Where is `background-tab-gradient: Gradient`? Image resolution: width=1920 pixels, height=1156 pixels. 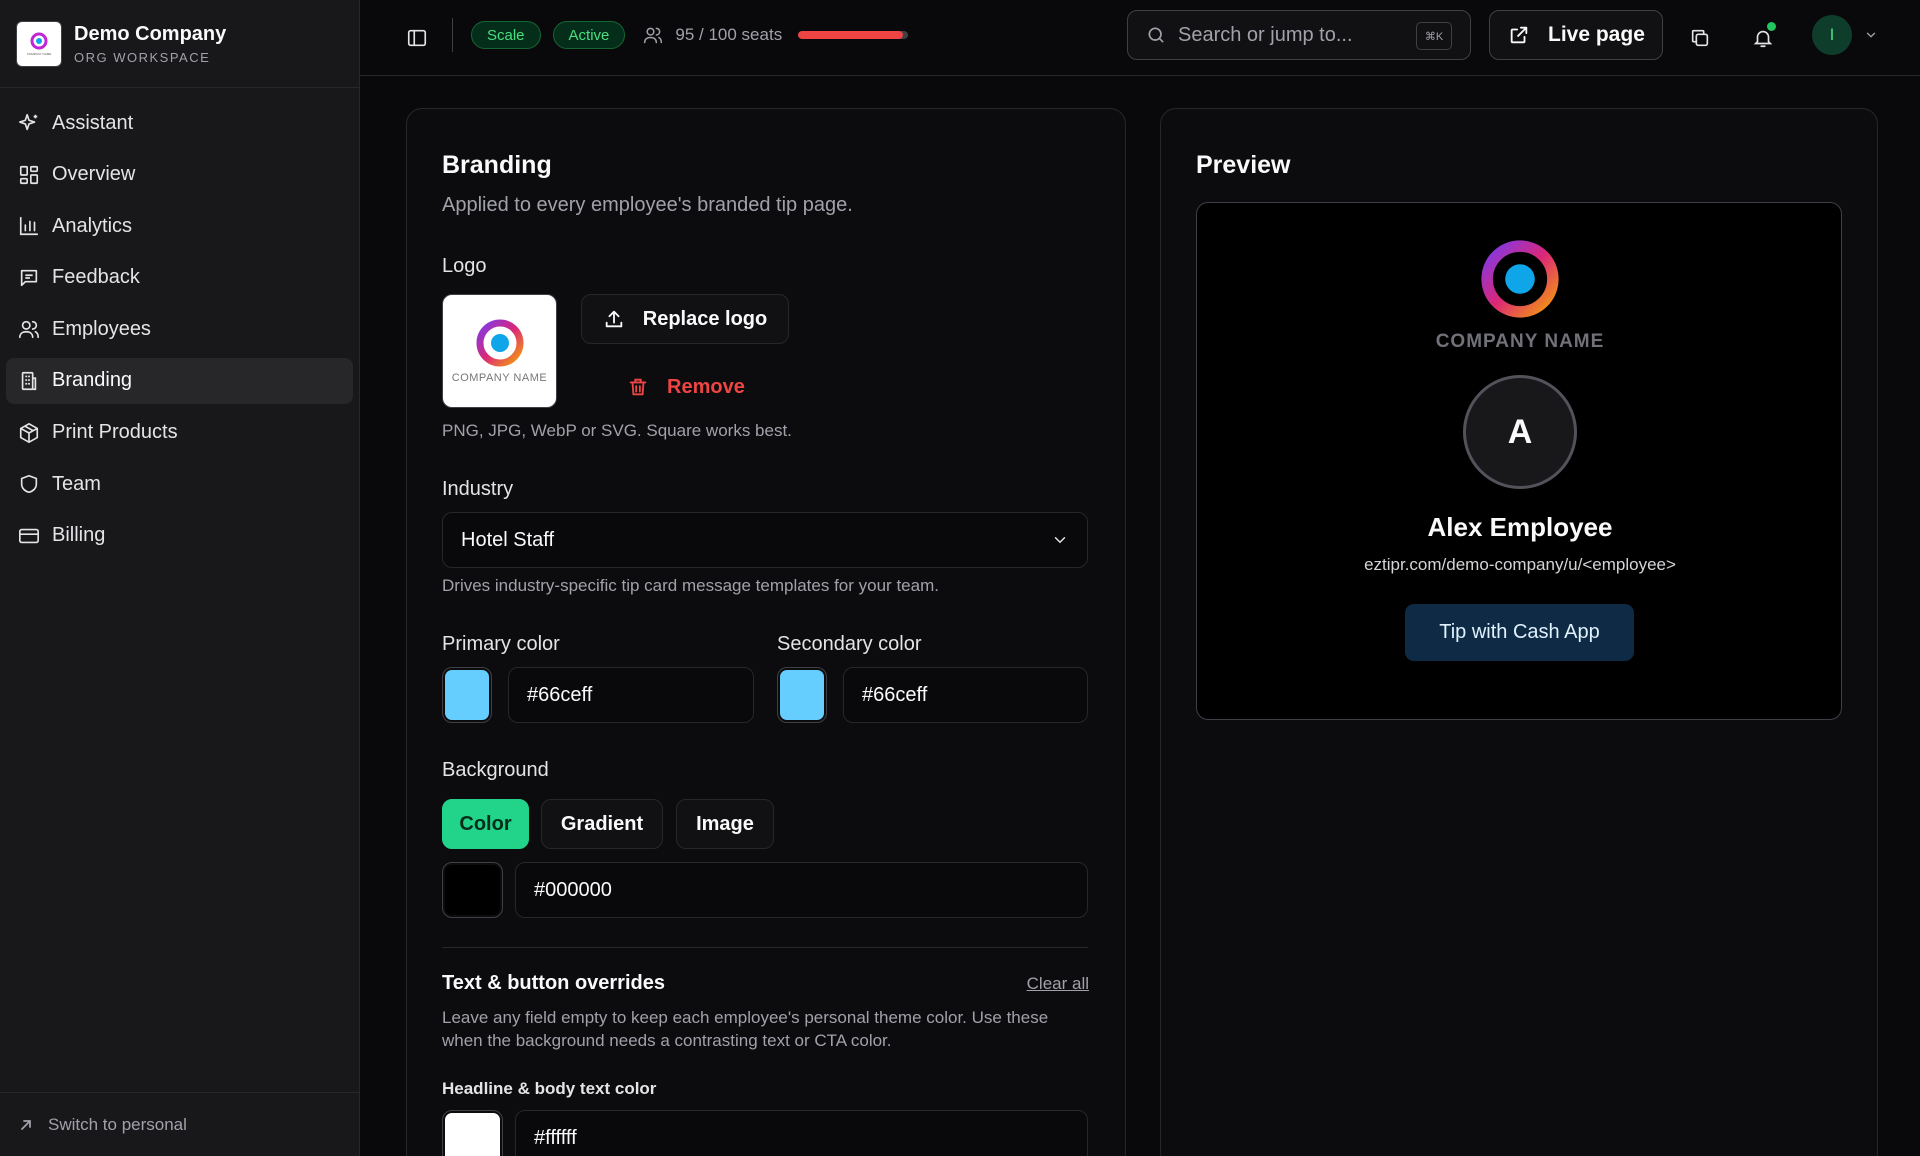
background-tab-gradient: Gradient is located at coordinates (602, 824).